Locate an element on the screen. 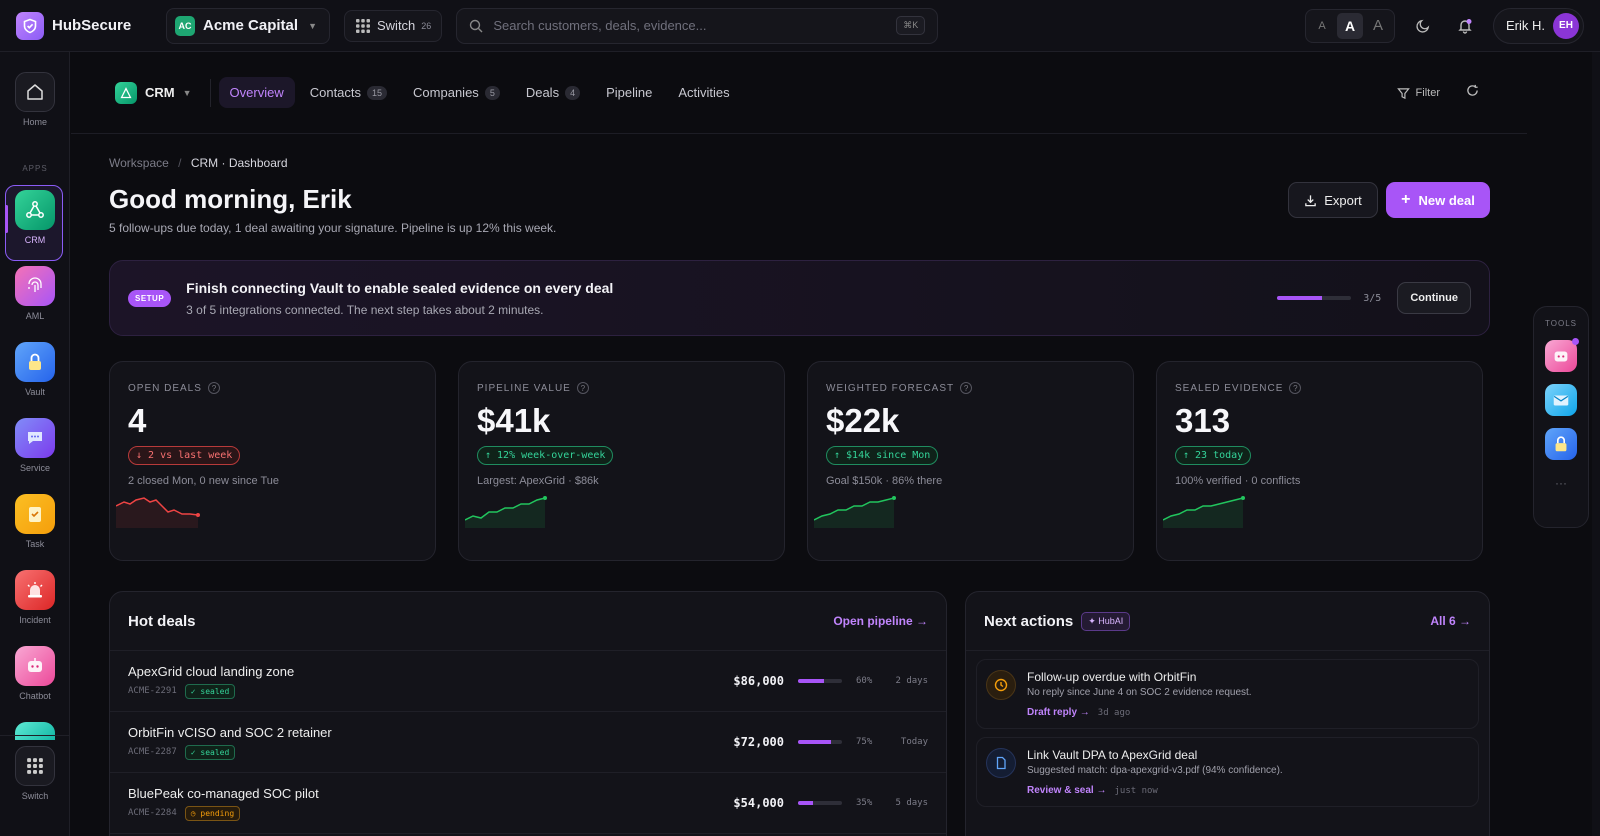  sidebar-item-chatbot: Chatbot is located at coordinates (35, 673).